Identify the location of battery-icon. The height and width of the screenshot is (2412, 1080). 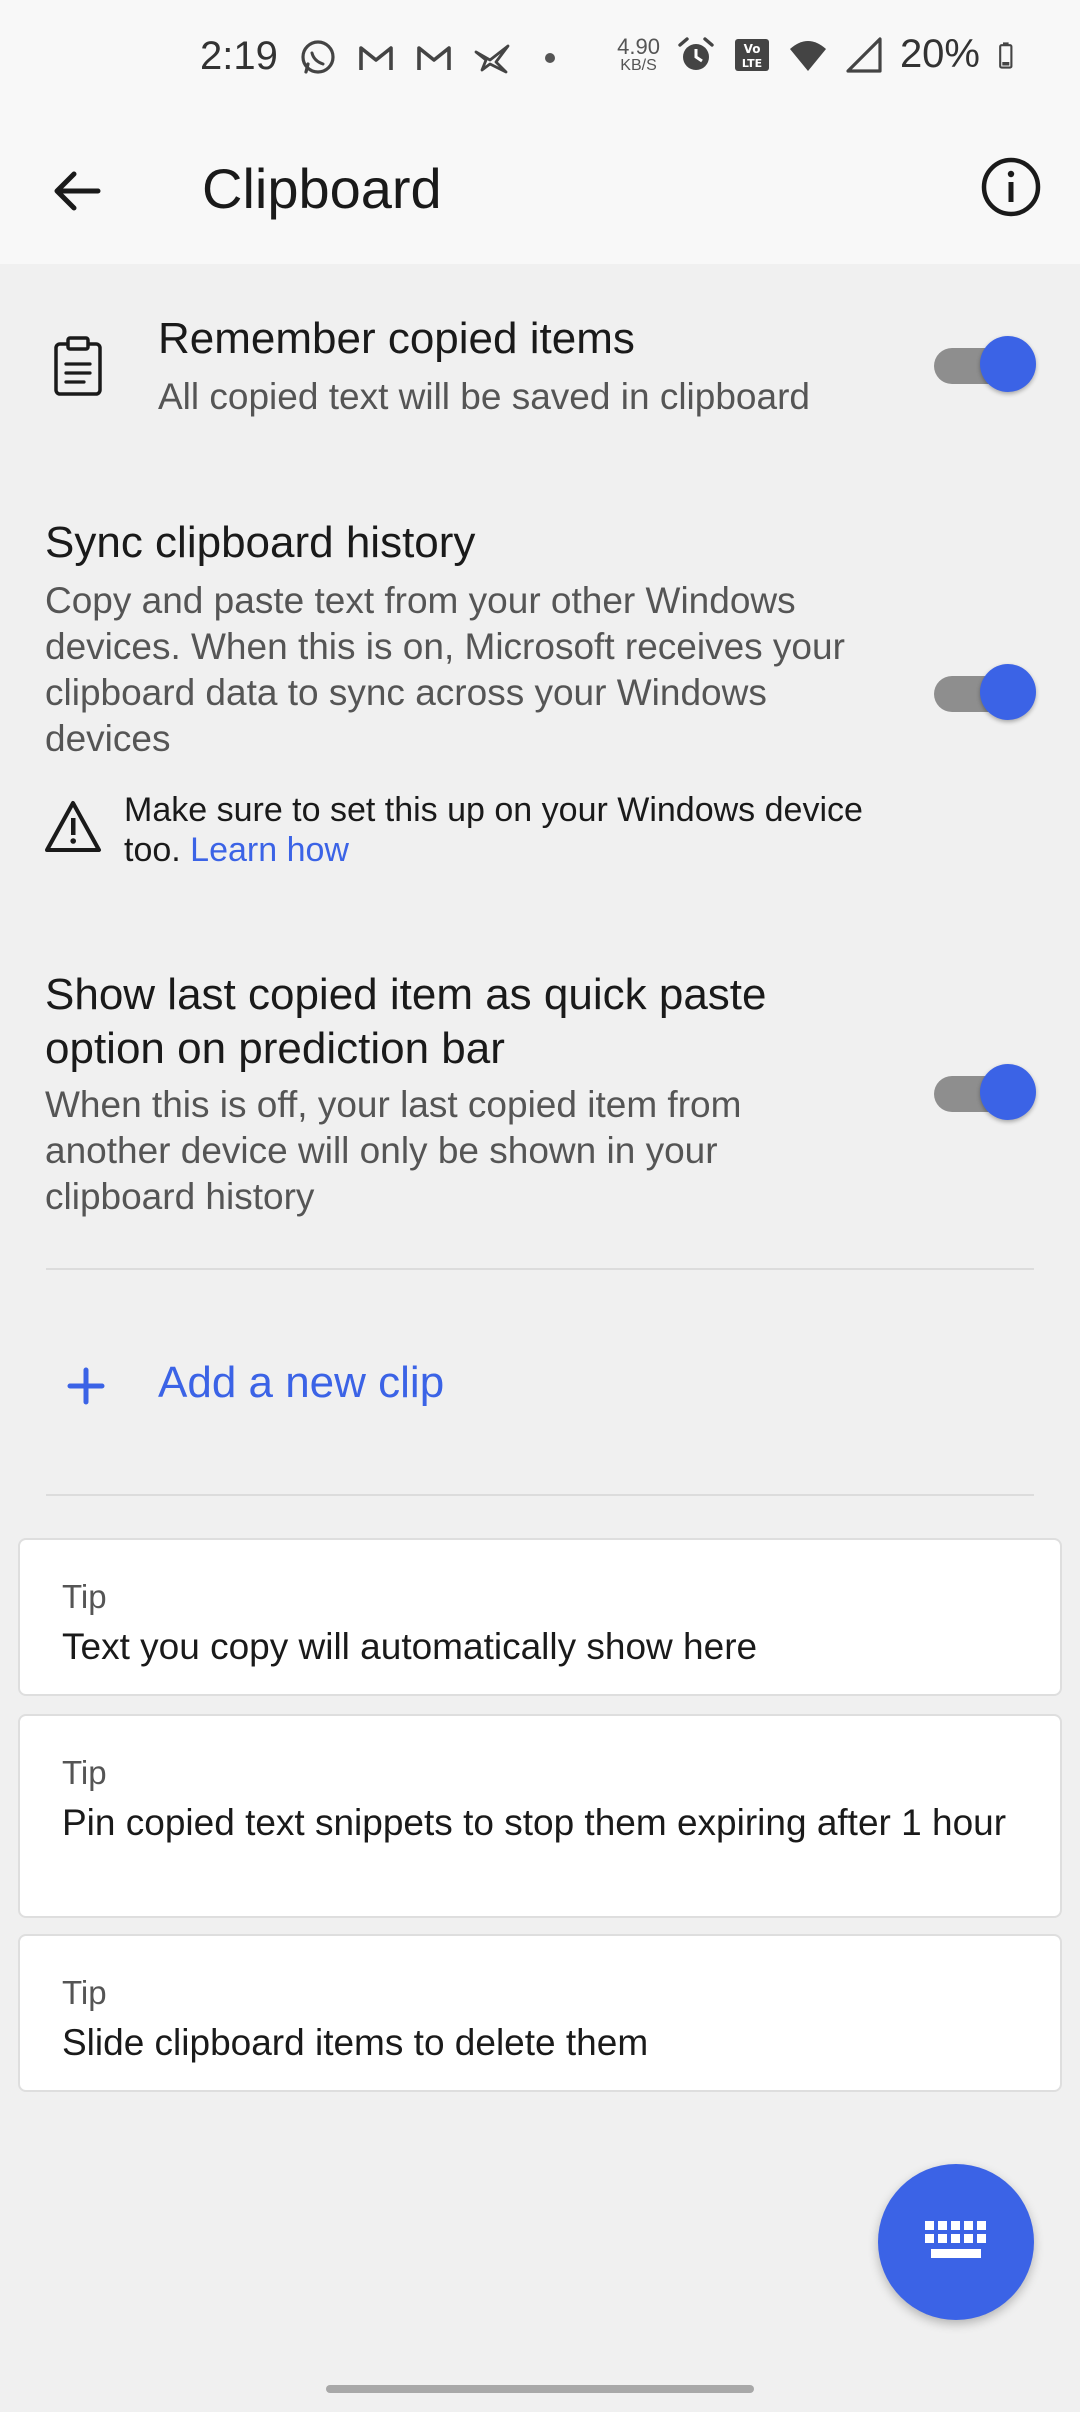
(1006, 55).